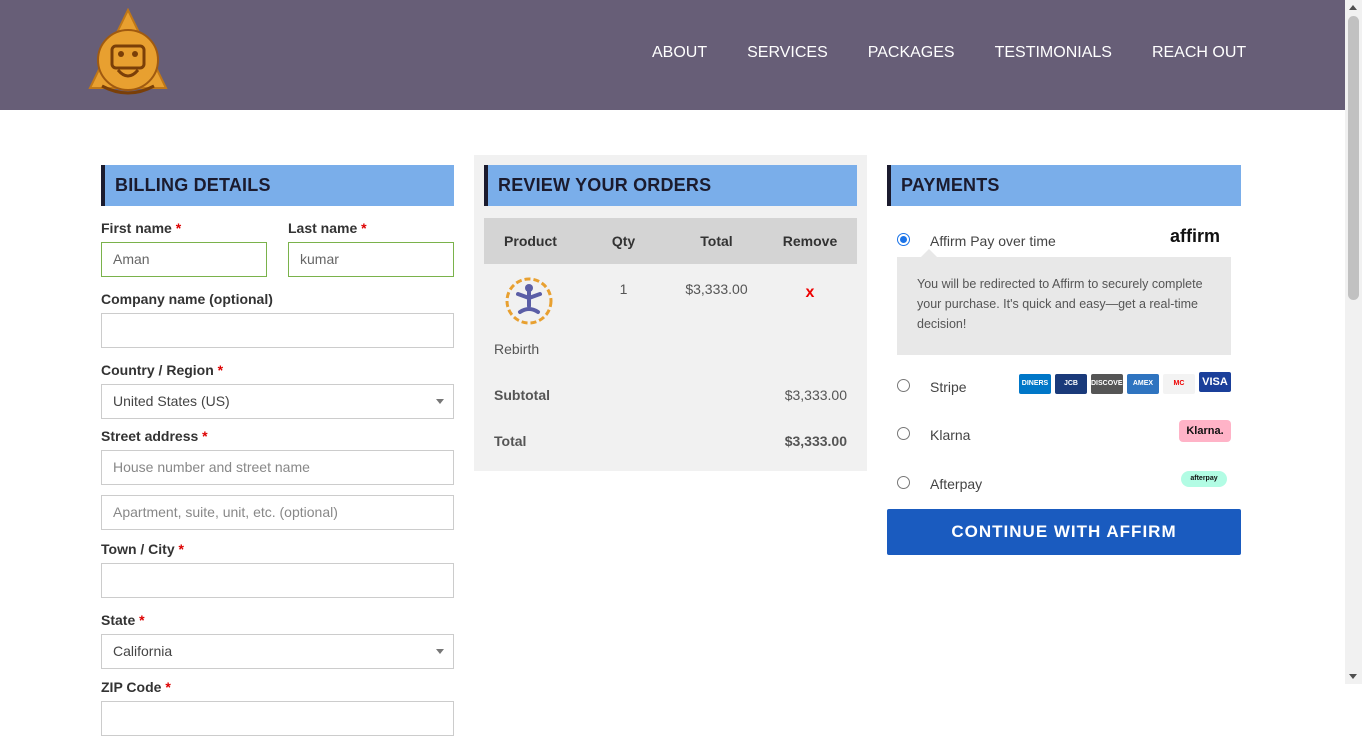 This screenshot has width=1362, height=736. I want to click on scroll-down-icon, so click(1353, 676).